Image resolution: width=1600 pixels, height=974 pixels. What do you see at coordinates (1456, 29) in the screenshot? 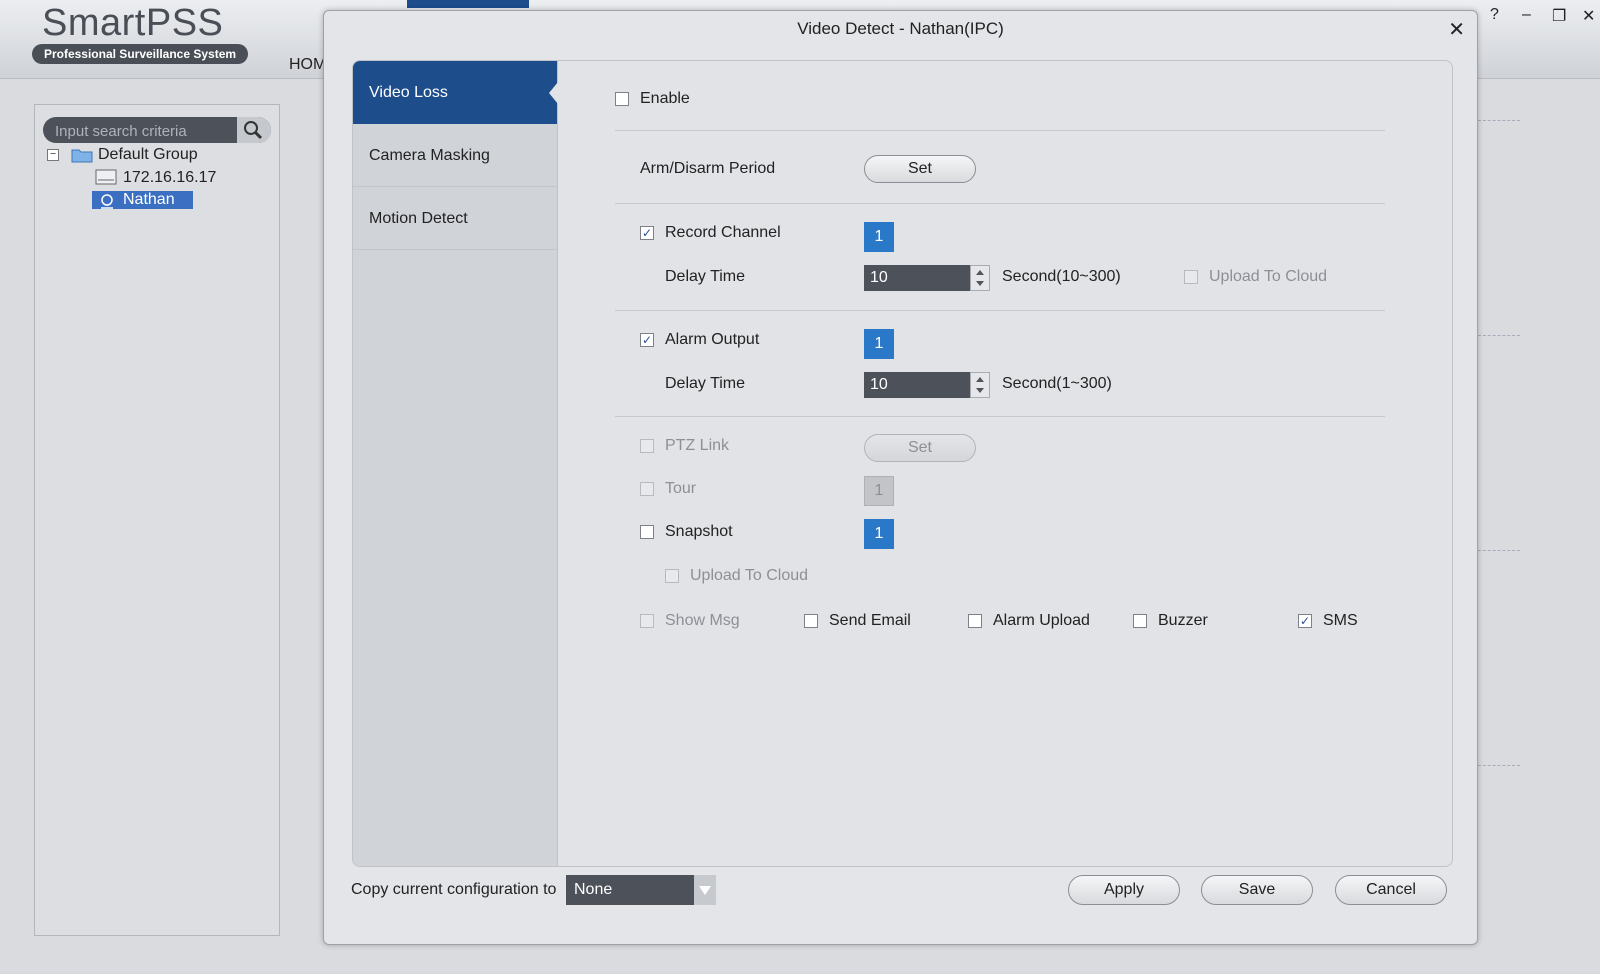
I see `close-icon: ✕` at bounding box center [1456, 29].